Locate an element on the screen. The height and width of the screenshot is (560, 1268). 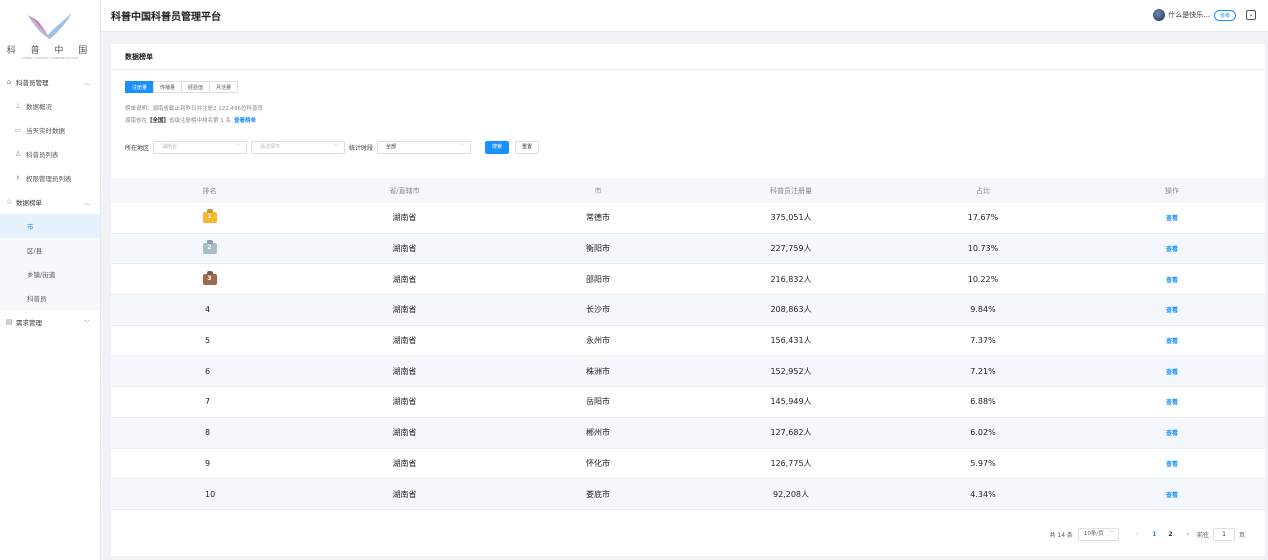
count-cell: 127,682人 is located at coordinates (791, 433).